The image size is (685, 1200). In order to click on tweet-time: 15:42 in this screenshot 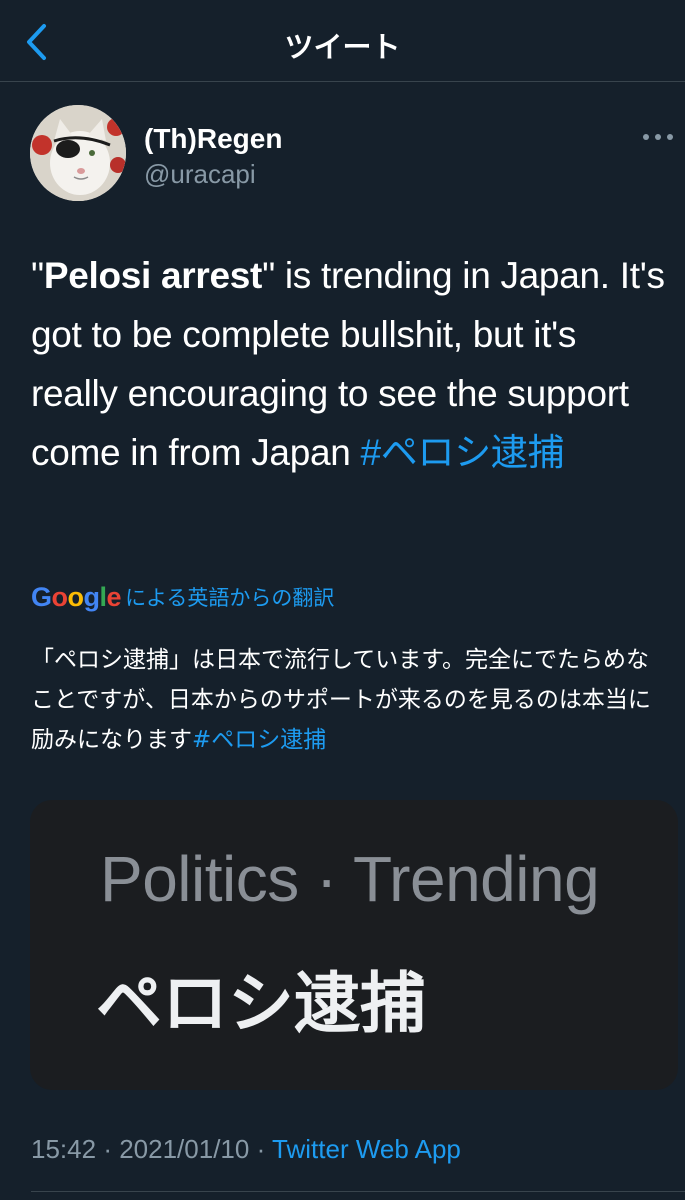, I will do `click(64, 1149)`.